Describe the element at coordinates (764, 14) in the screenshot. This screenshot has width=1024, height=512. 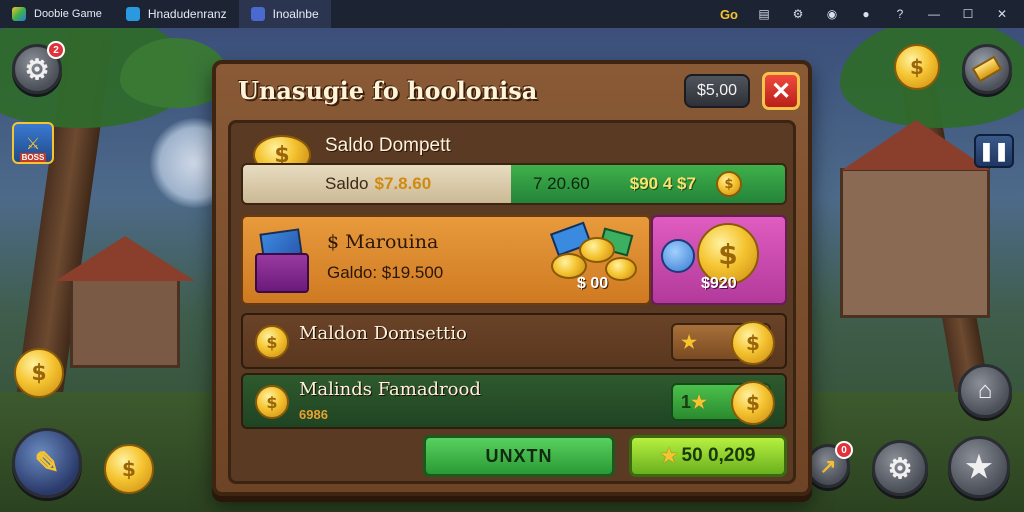
I see `clipboard-icon: ▤` at that location.